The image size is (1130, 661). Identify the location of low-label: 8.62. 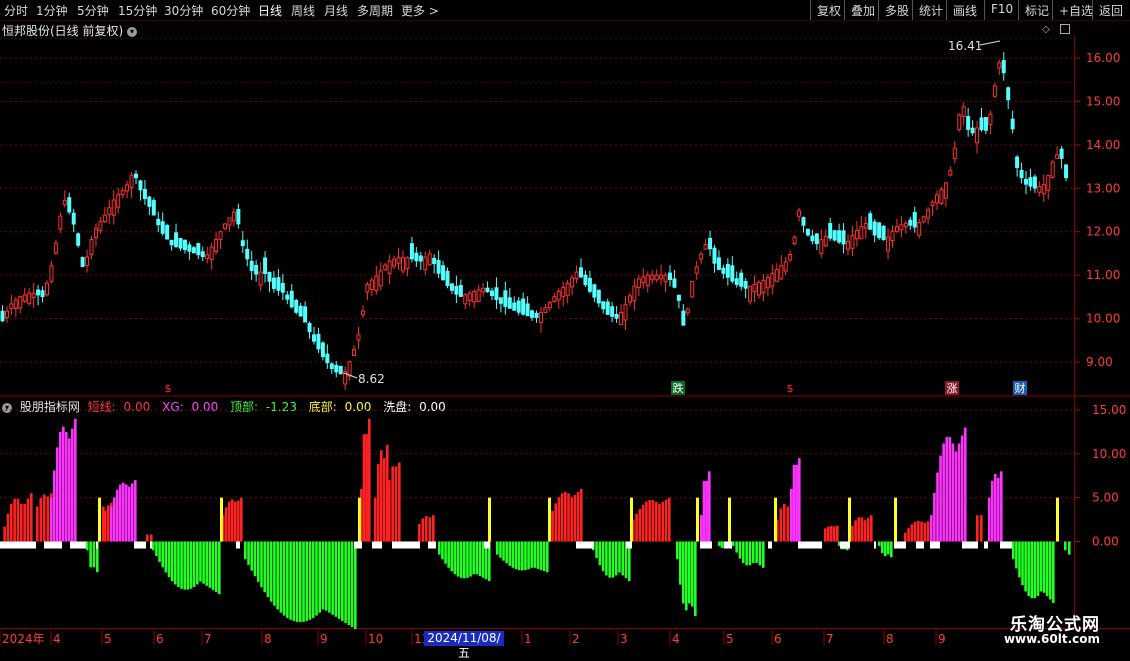
(371, 379).